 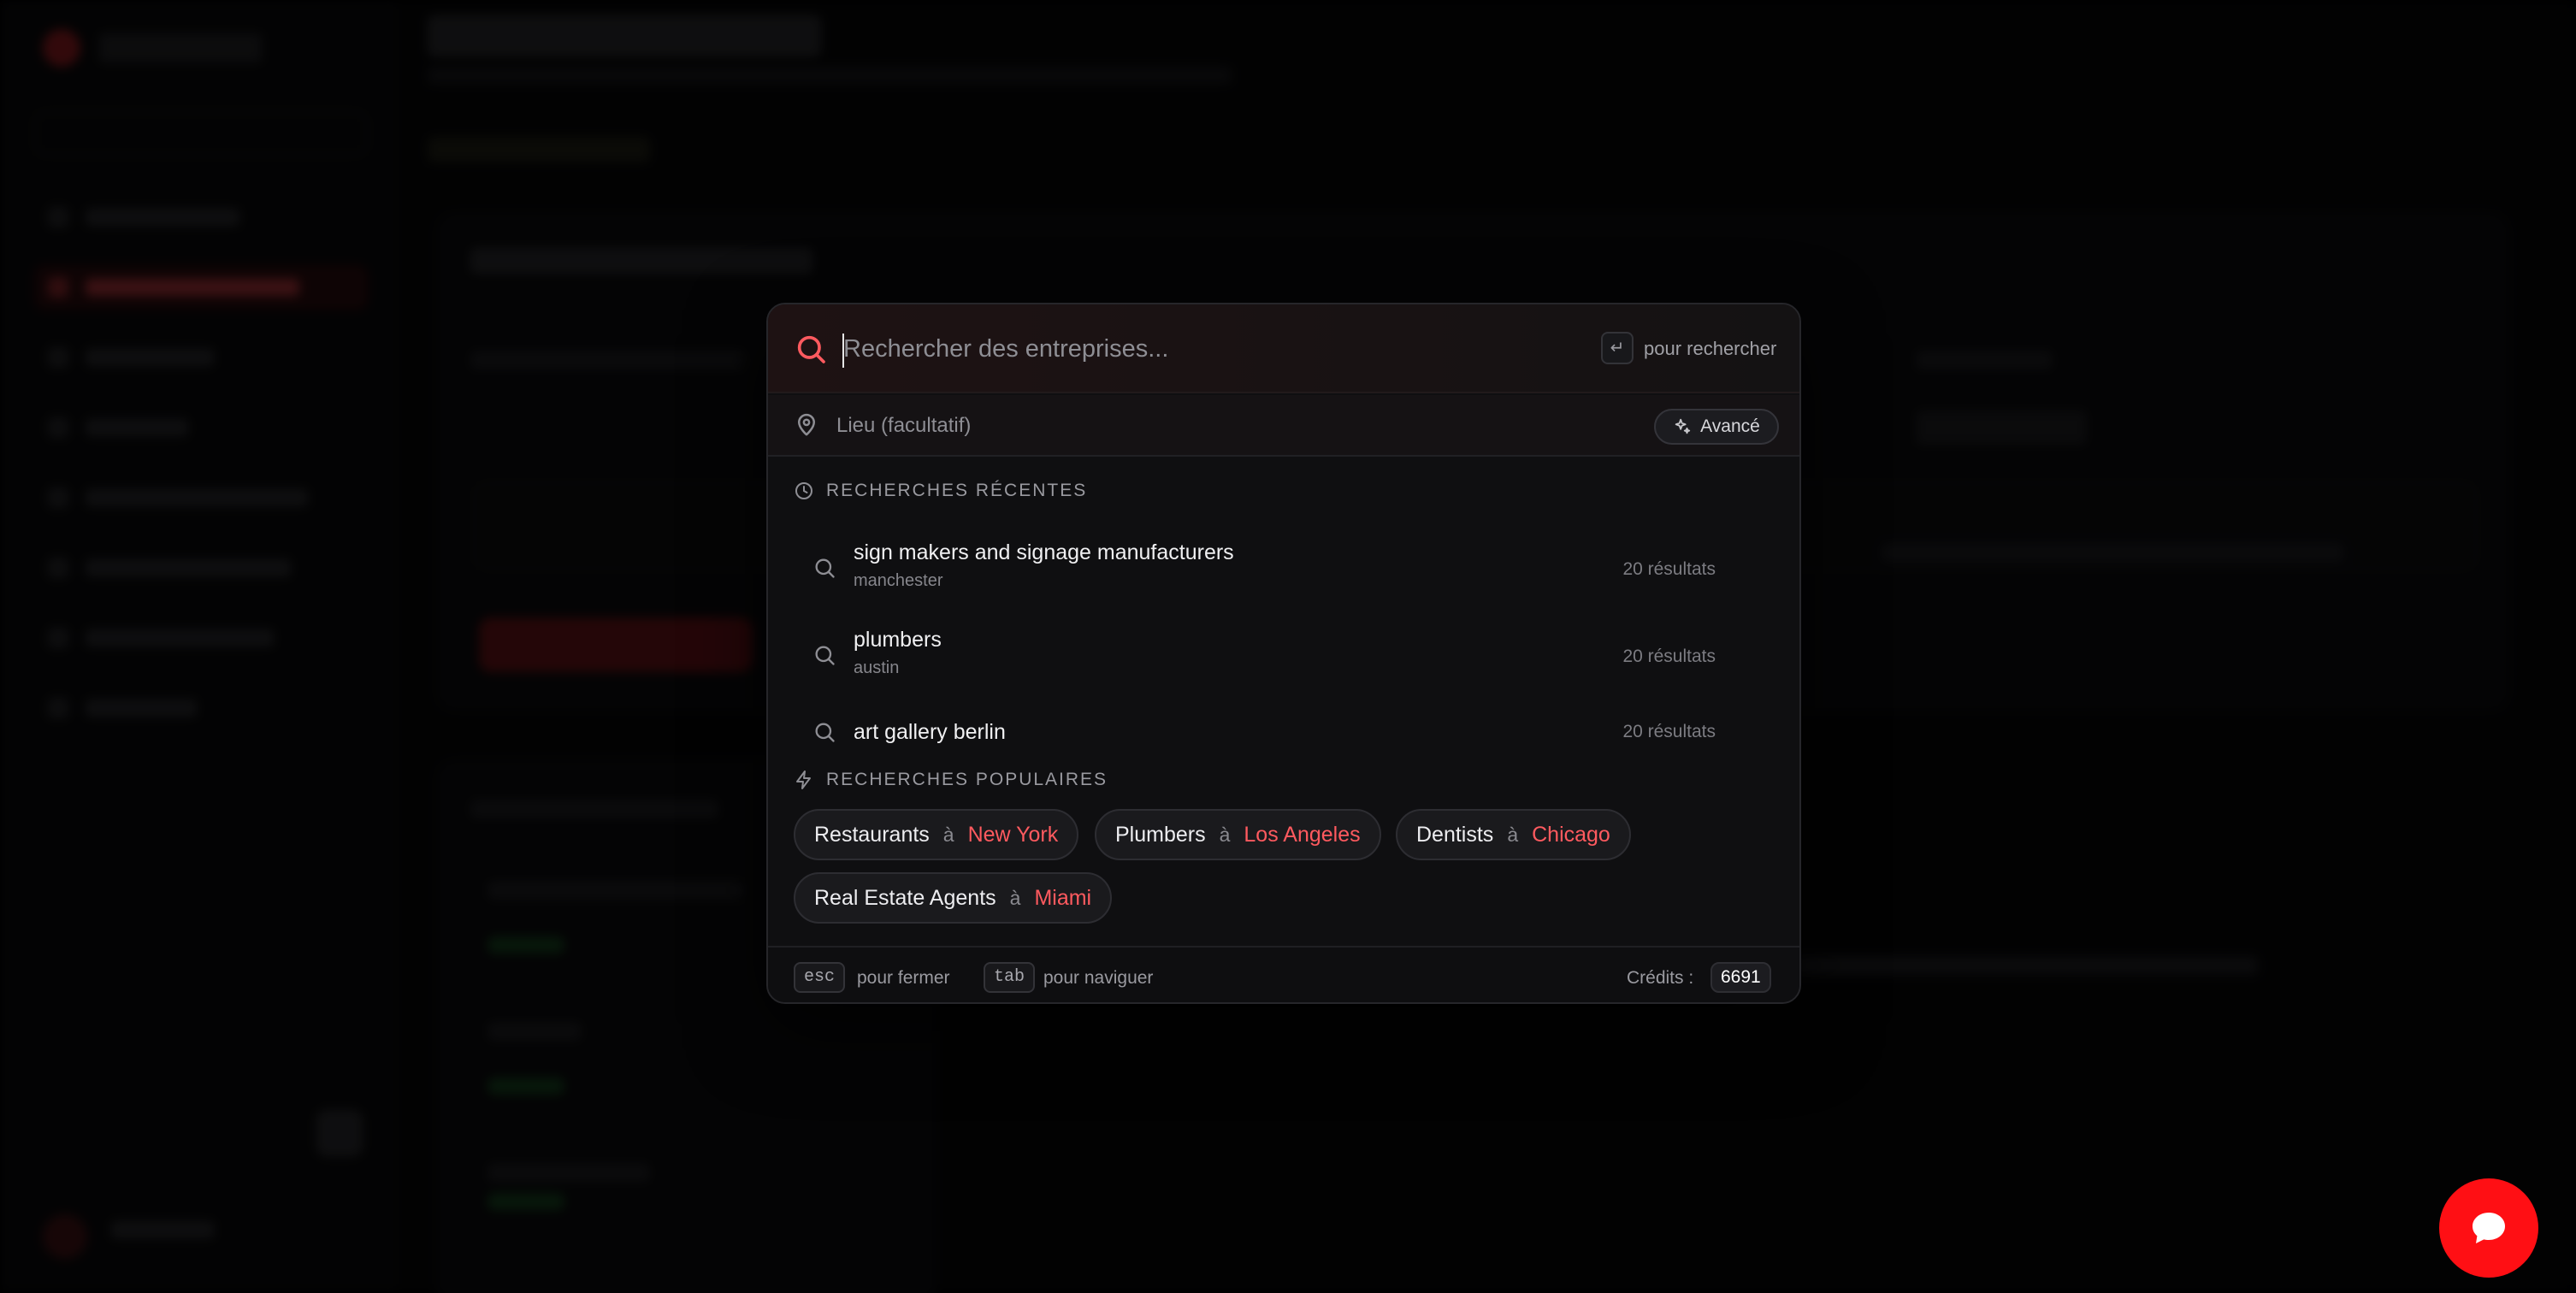 I want to click on tab-key-badge: tab, so click(x=1010, y=977).